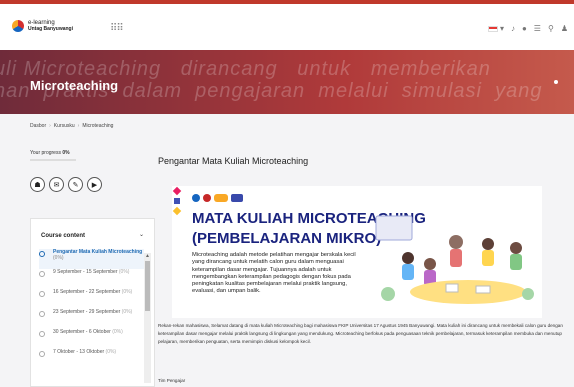  What do you see at coordinates (85, 272) in the screenshot?
I see `section-title: 9 September - 15 September` at bounding box center [85, 272].